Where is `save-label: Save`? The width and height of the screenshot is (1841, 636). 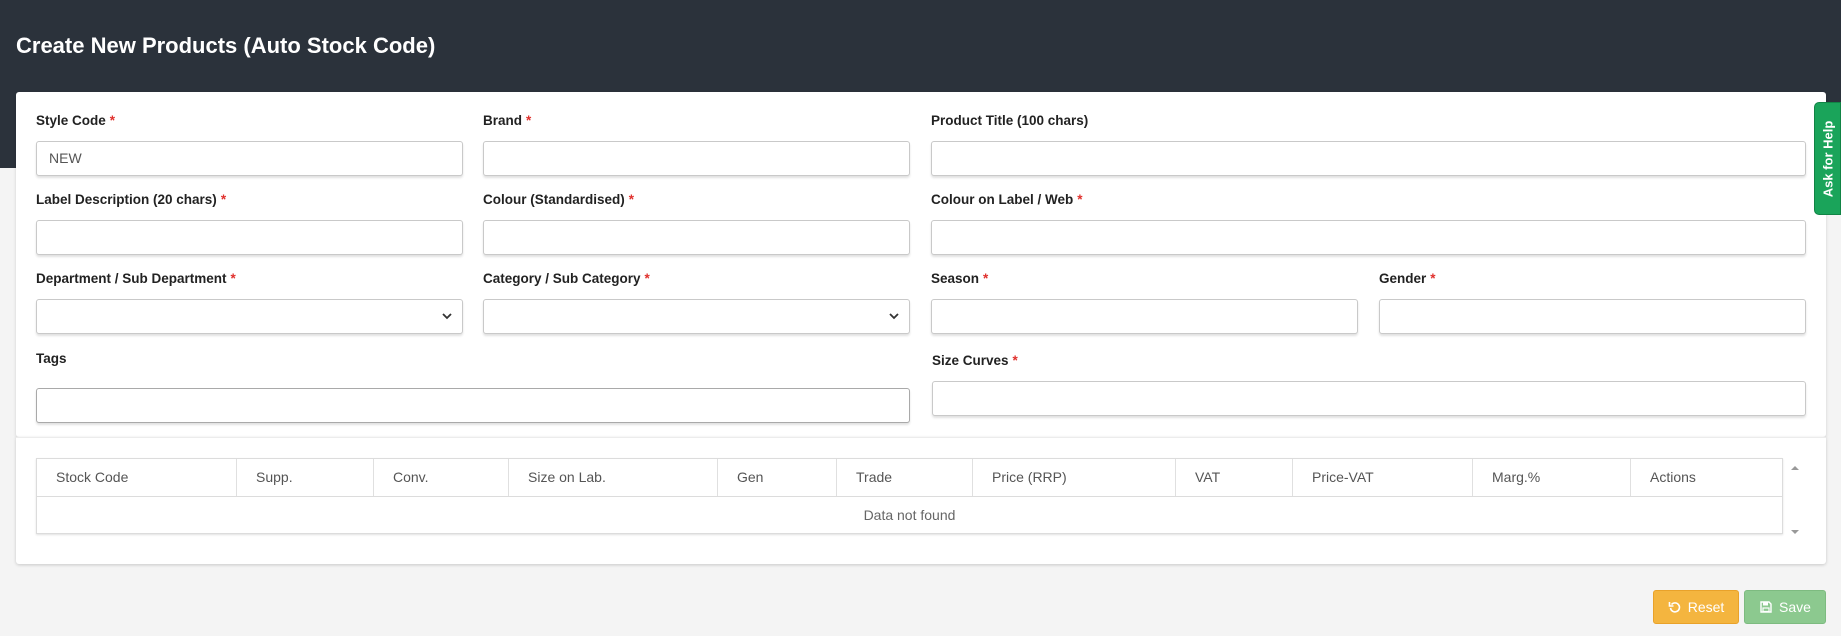 save-label: Save is located at coordinates (1795, 607).